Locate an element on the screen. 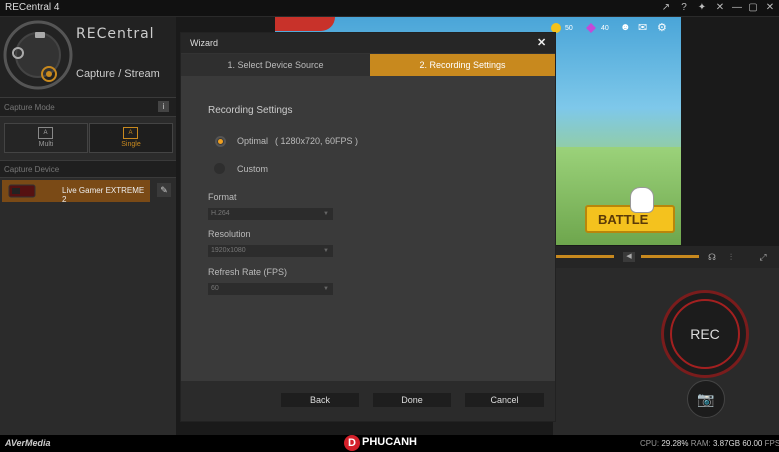 The image size is (779, 452). mode-dial-icon is located at coordinates (38, 55).